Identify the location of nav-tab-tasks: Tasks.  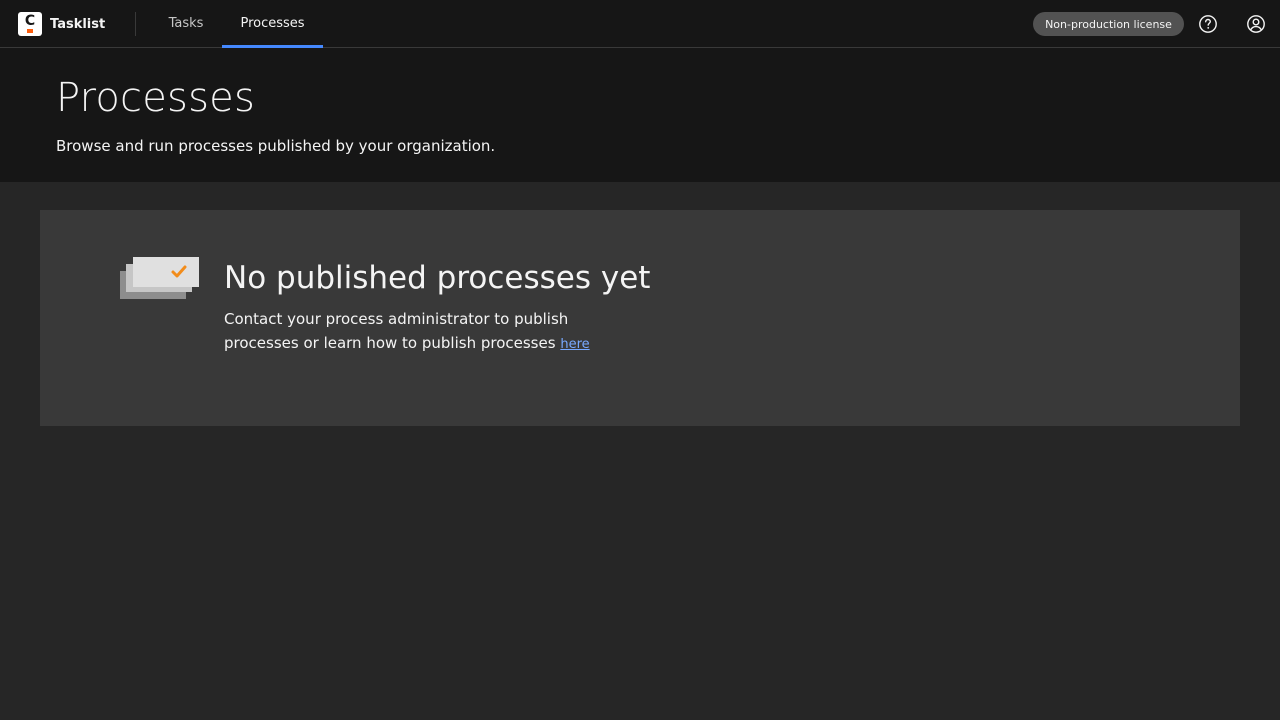
(186, 23).